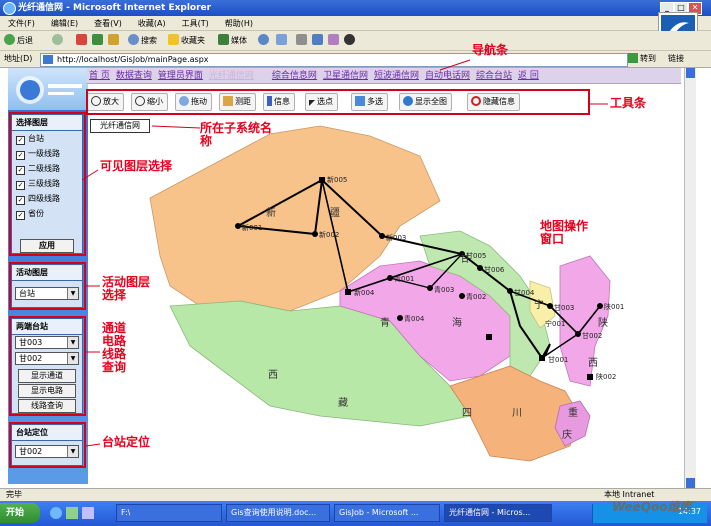  Describe the element at coordinates (56, 513) in the screenshot. I see `ie-quicklaunch-icon` at that location.